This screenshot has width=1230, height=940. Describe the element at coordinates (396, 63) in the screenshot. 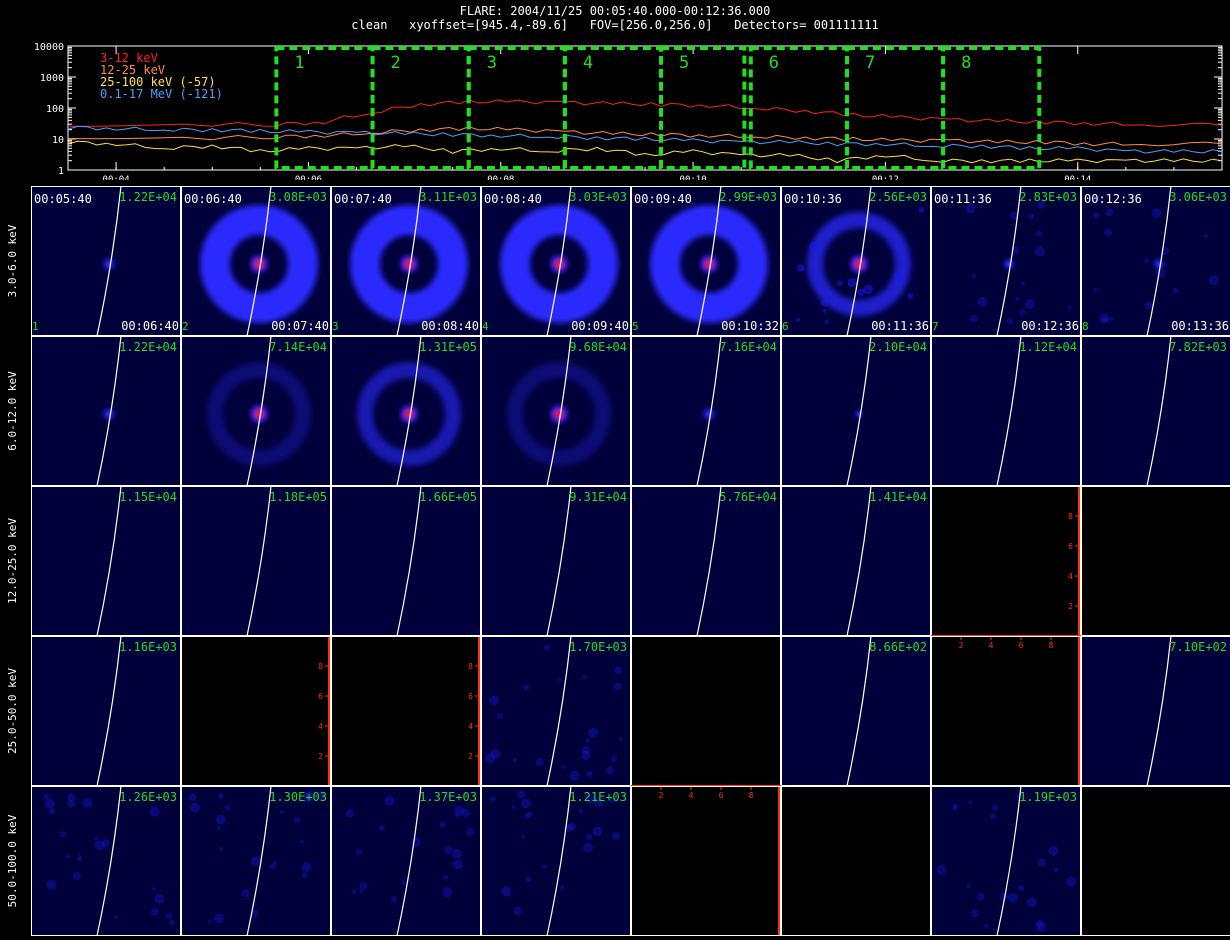

I see `interval-label: 2` at that location.